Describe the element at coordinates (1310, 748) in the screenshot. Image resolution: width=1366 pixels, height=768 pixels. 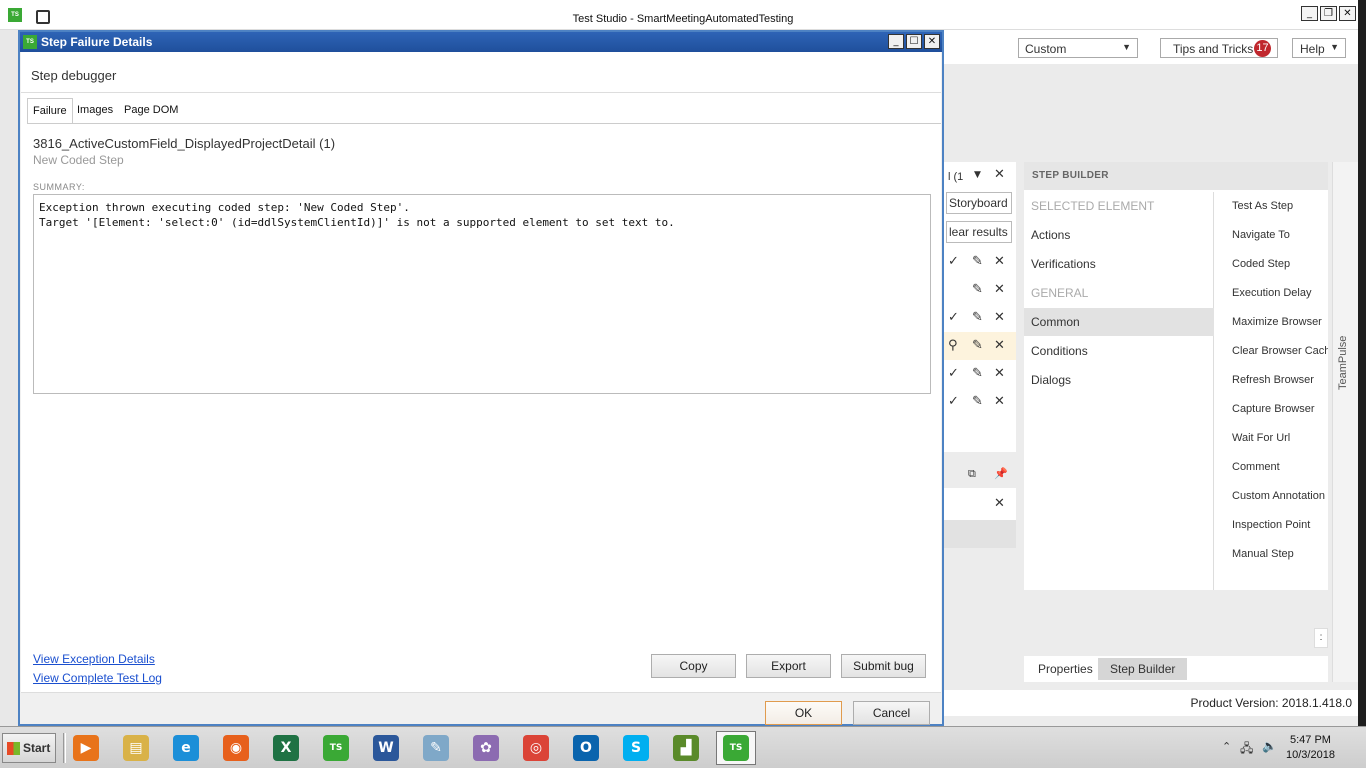
I see `clock: 5:47 PM 10/3/2018` at that location.